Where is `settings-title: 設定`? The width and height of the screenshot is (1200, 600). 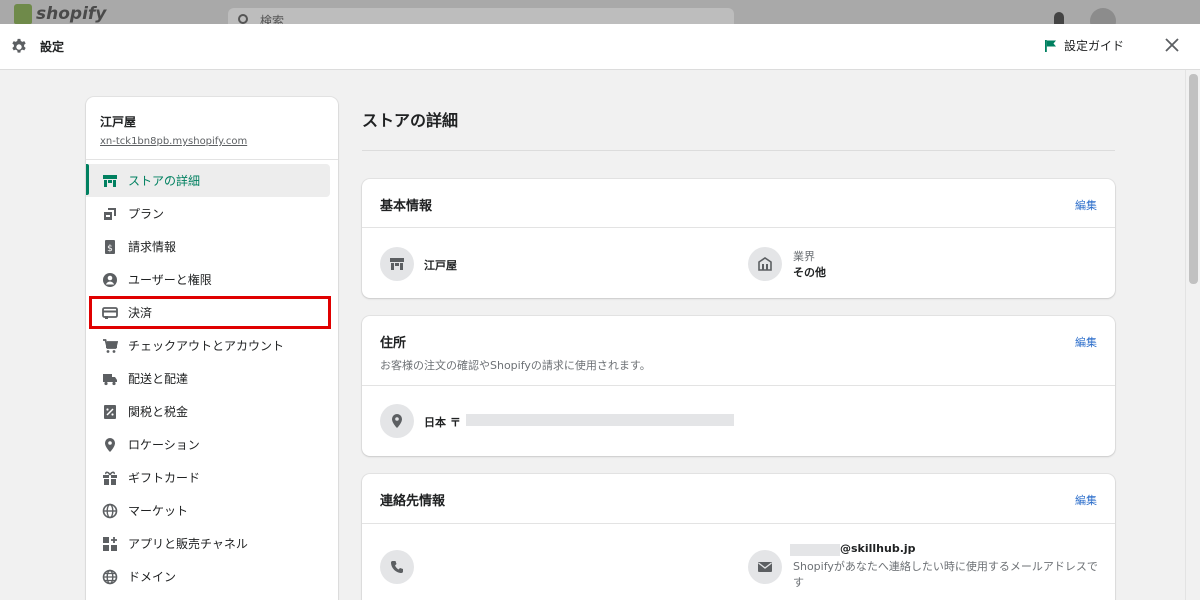 settings-title: 設定 is located at coordinates (52, 47).